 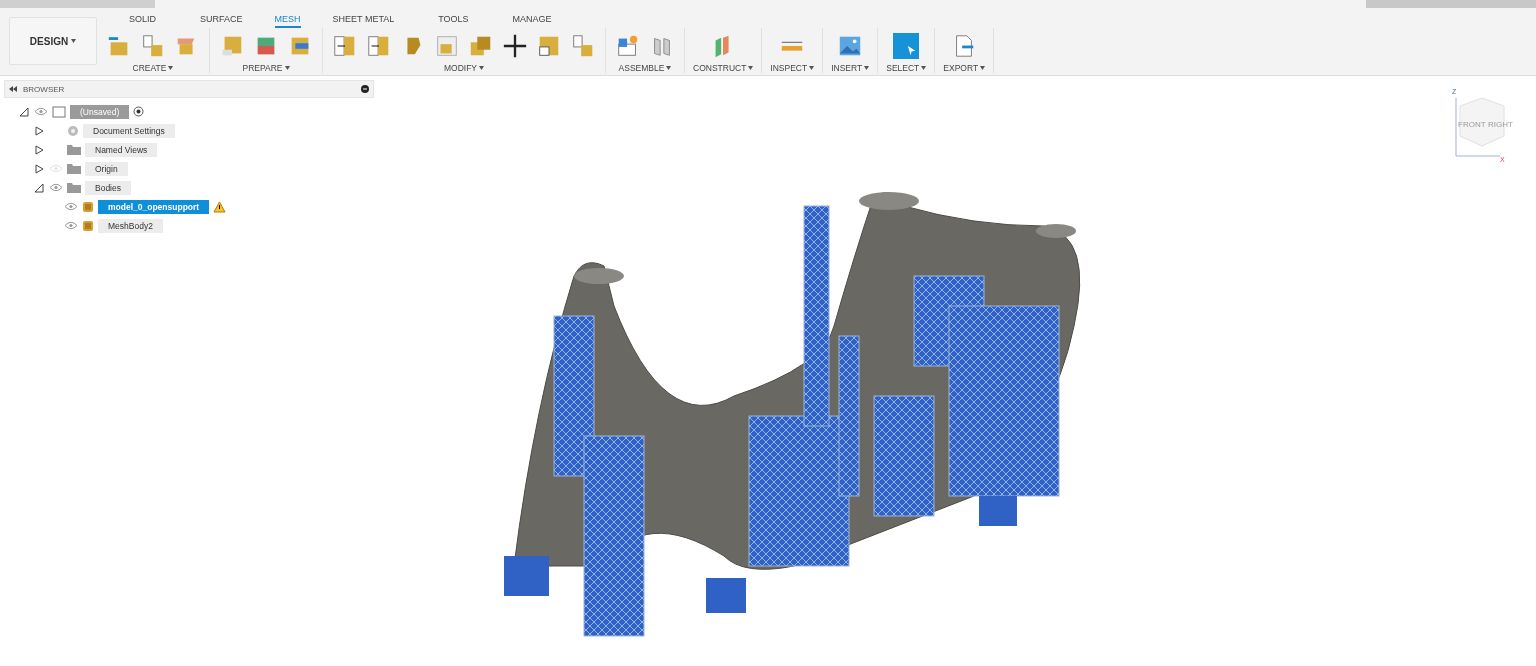 I want to click on tree-item: Origin, so click(x=106, y=168).